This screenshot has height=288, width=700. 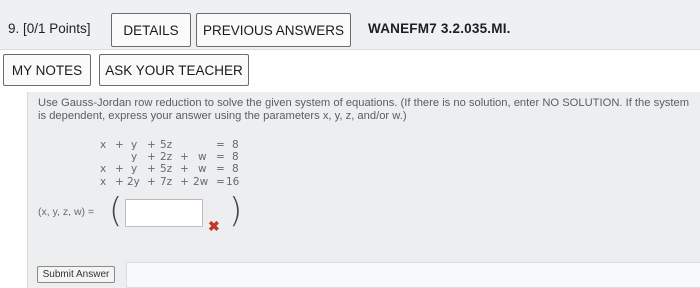 What do you see at coordinates (166, 157) in the screenshot?
I see `term-z: 2z` at bounding box center [166, 157].